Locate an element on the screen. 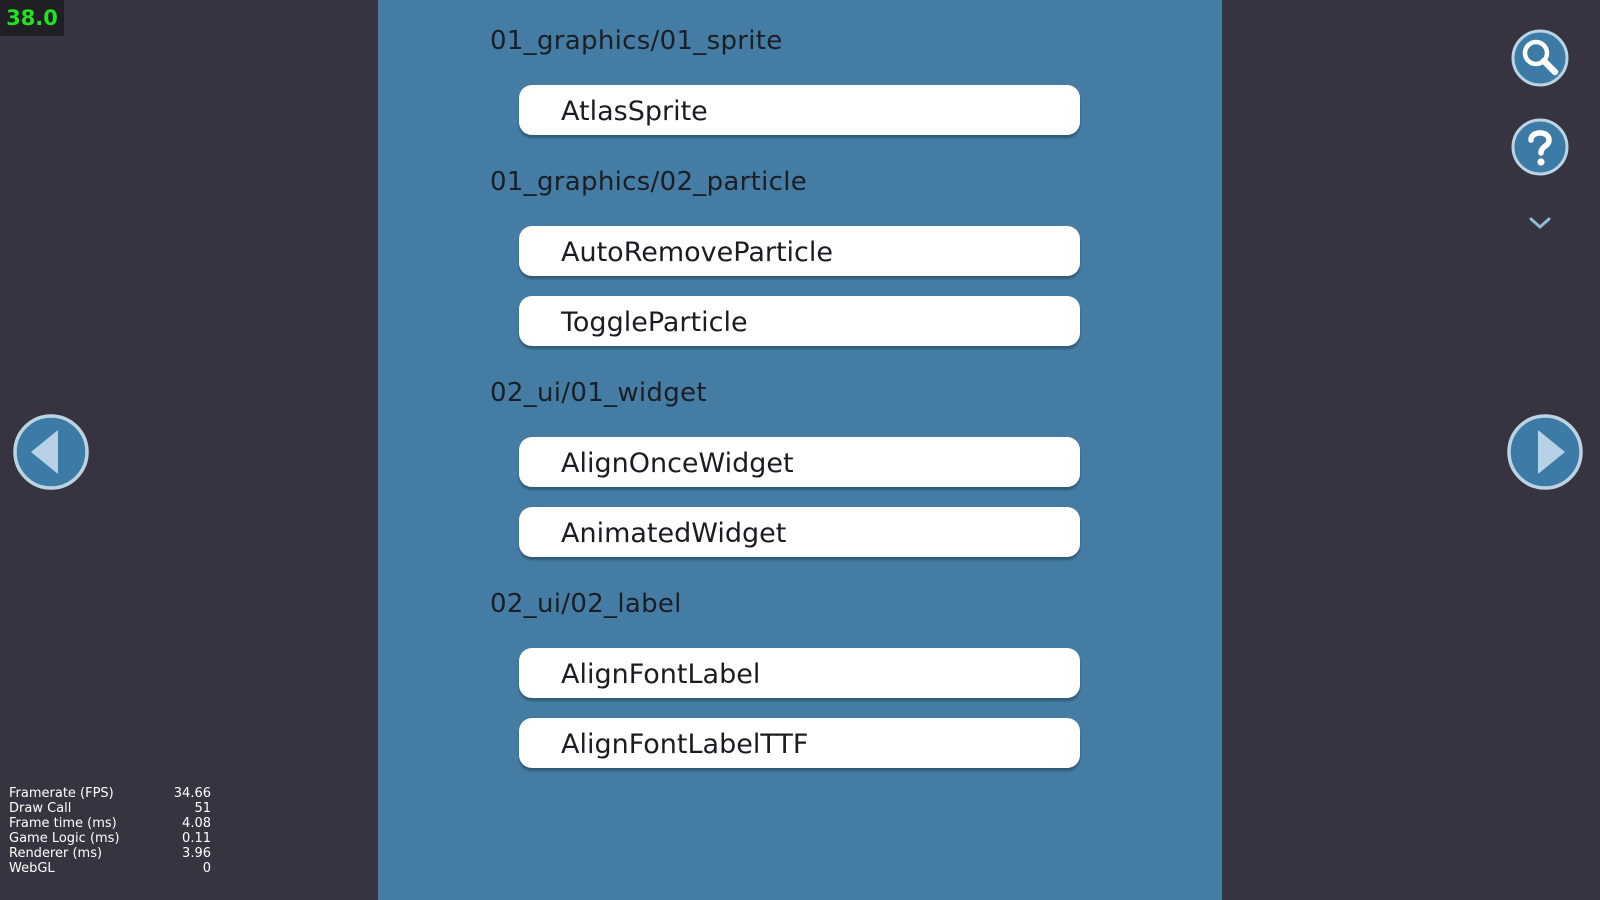 The image size is (1600, 900). help-button is located at coordinates (1540, 147).